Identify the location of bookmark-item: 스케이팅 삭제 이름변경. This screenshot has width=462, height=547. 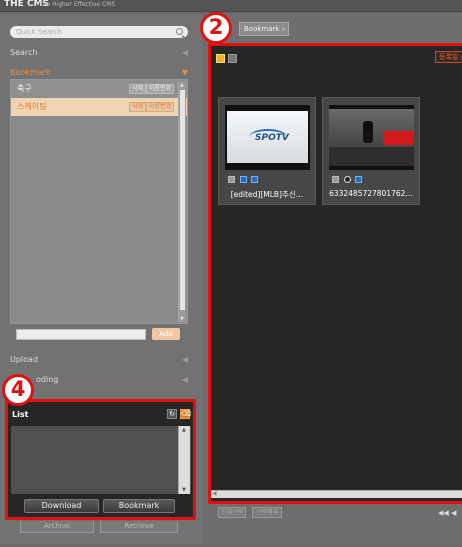
(99, 107).